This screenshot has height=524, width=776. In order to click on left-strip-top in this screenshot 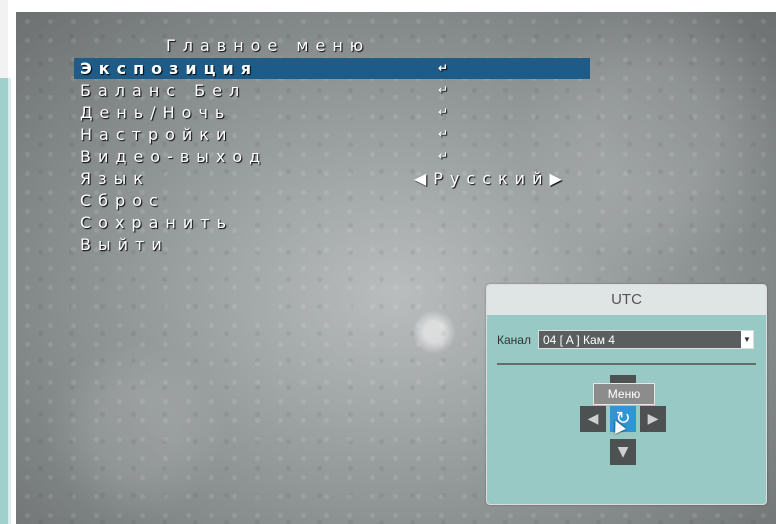, I will do `click(4, 39)`.